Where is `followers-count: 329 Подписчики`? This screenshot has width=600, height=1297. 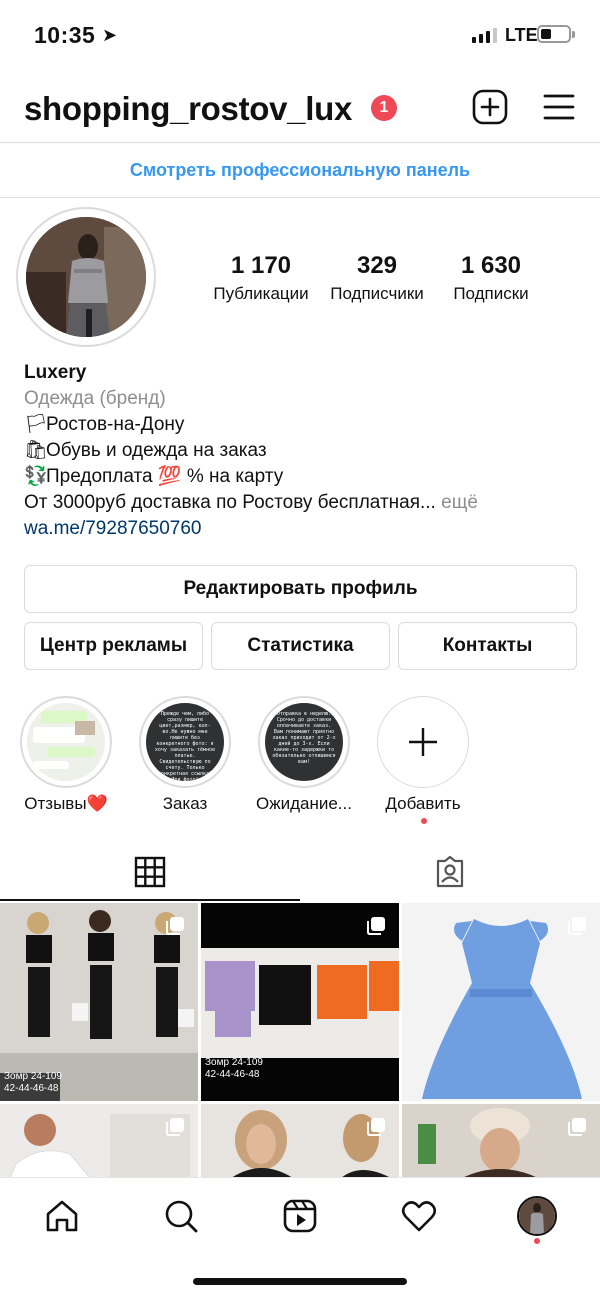 followers-count: 329 Подписчики is located at coordinates (377, 278).